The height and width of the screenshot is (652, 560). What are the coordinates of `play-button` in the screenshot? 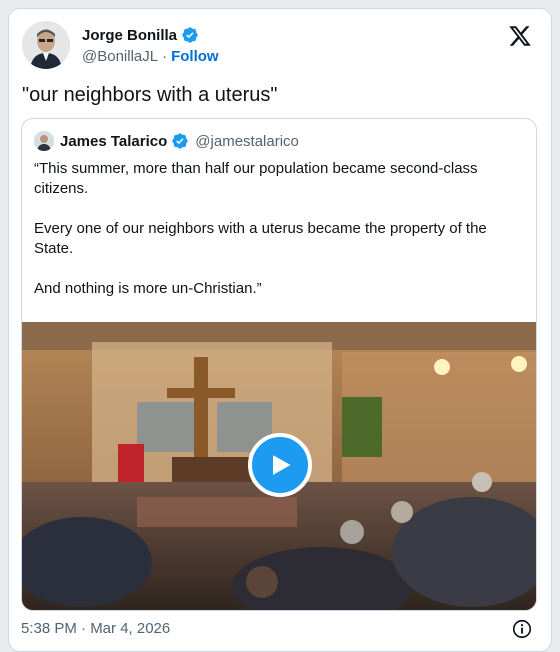 It's located at (280, 465).